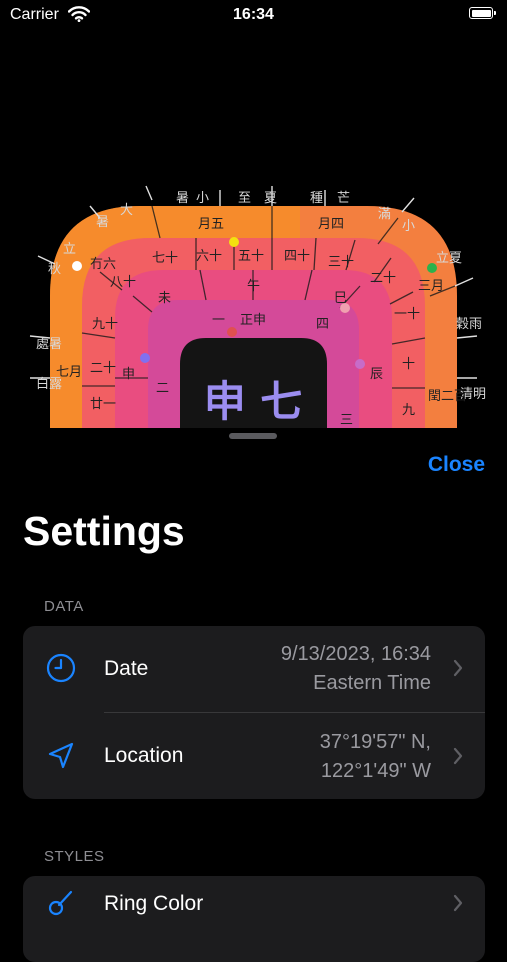  I want to click on paintbrush-icon, so click(61, 904).